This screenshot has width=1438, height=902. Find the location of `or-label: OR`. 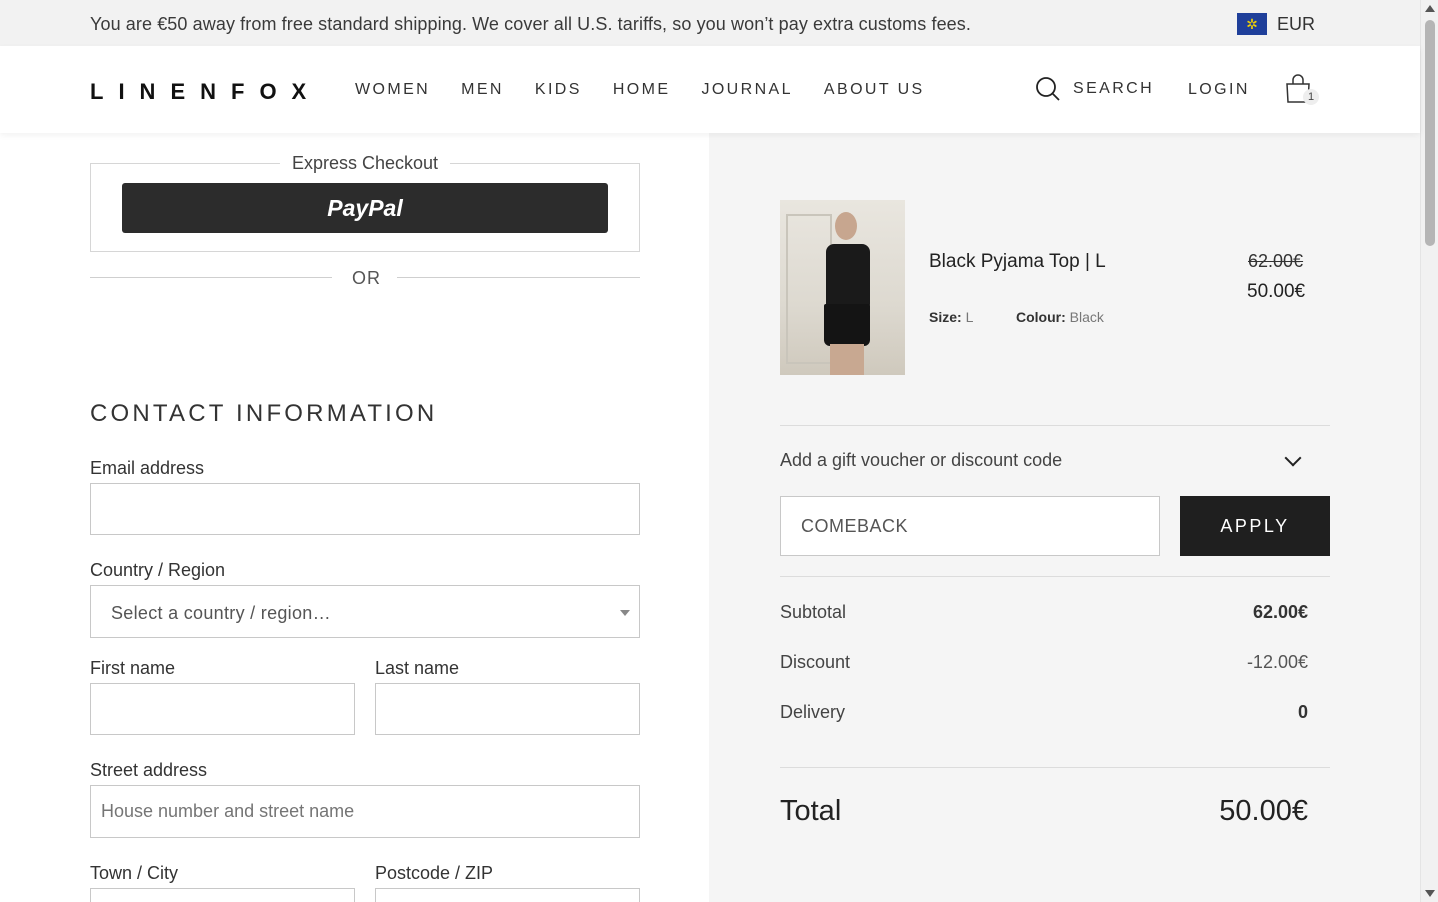

or-label: OR is located at coordinates (366, 278).